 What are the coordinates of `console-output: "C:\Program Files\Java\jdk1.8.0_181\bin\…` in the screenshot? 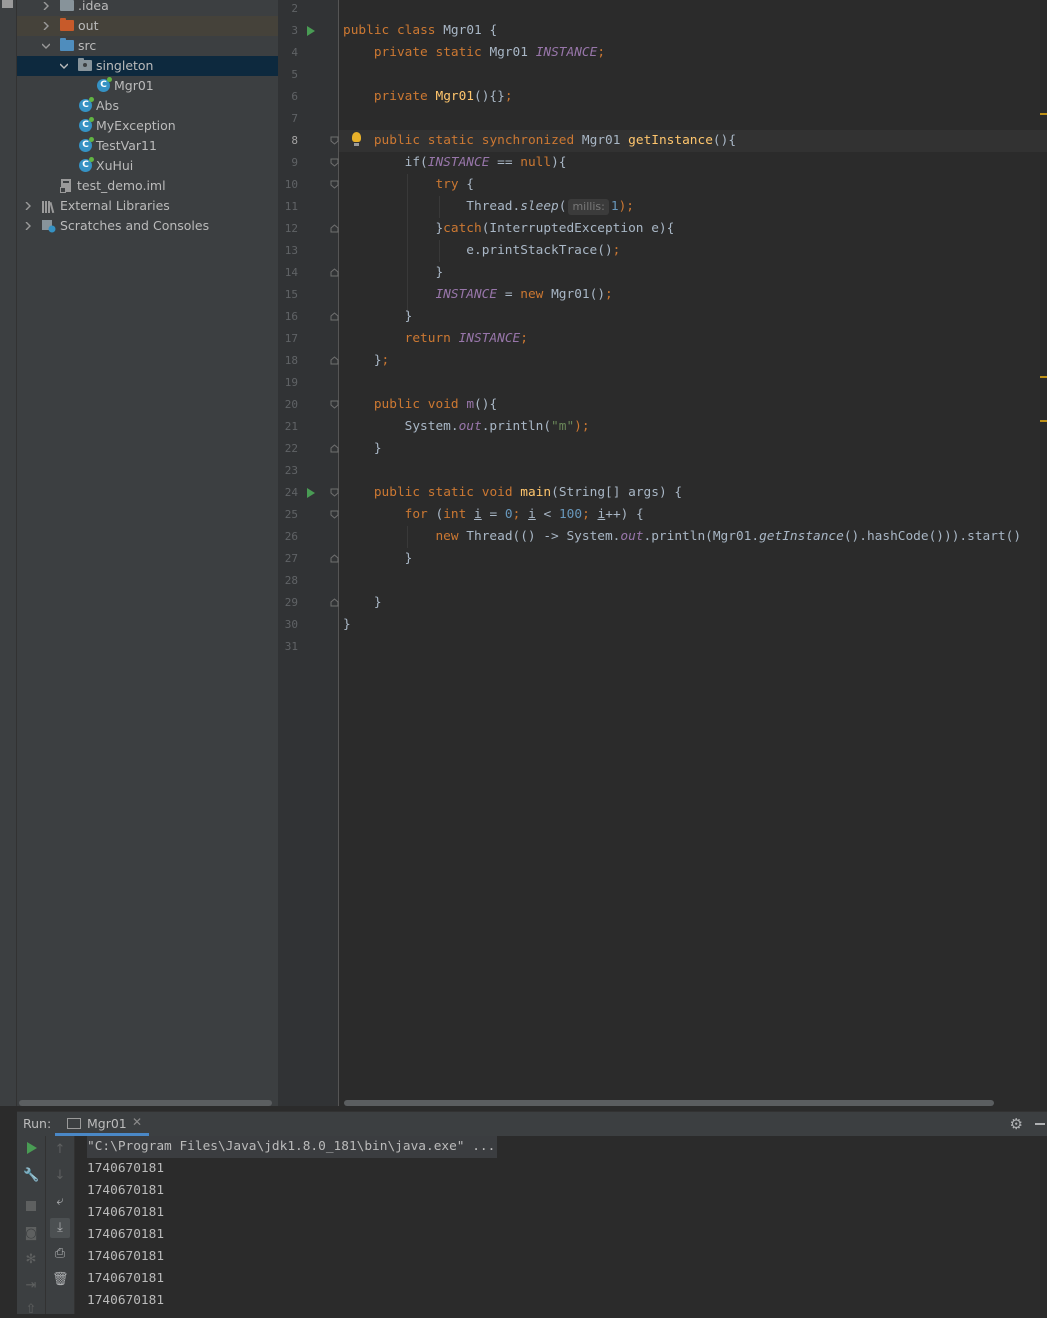 It's located at (561, 1225).